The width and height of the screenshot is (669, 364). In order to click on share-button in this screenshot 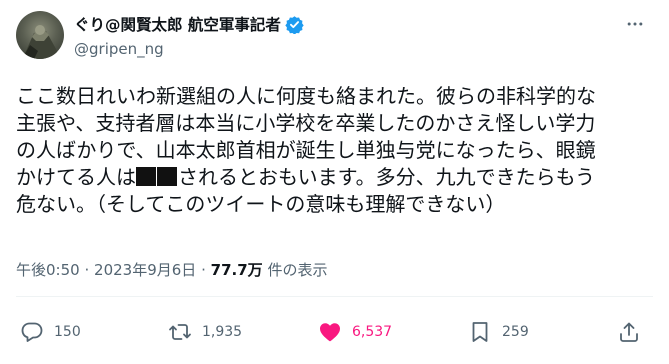, I will do `click(629, 332)`.